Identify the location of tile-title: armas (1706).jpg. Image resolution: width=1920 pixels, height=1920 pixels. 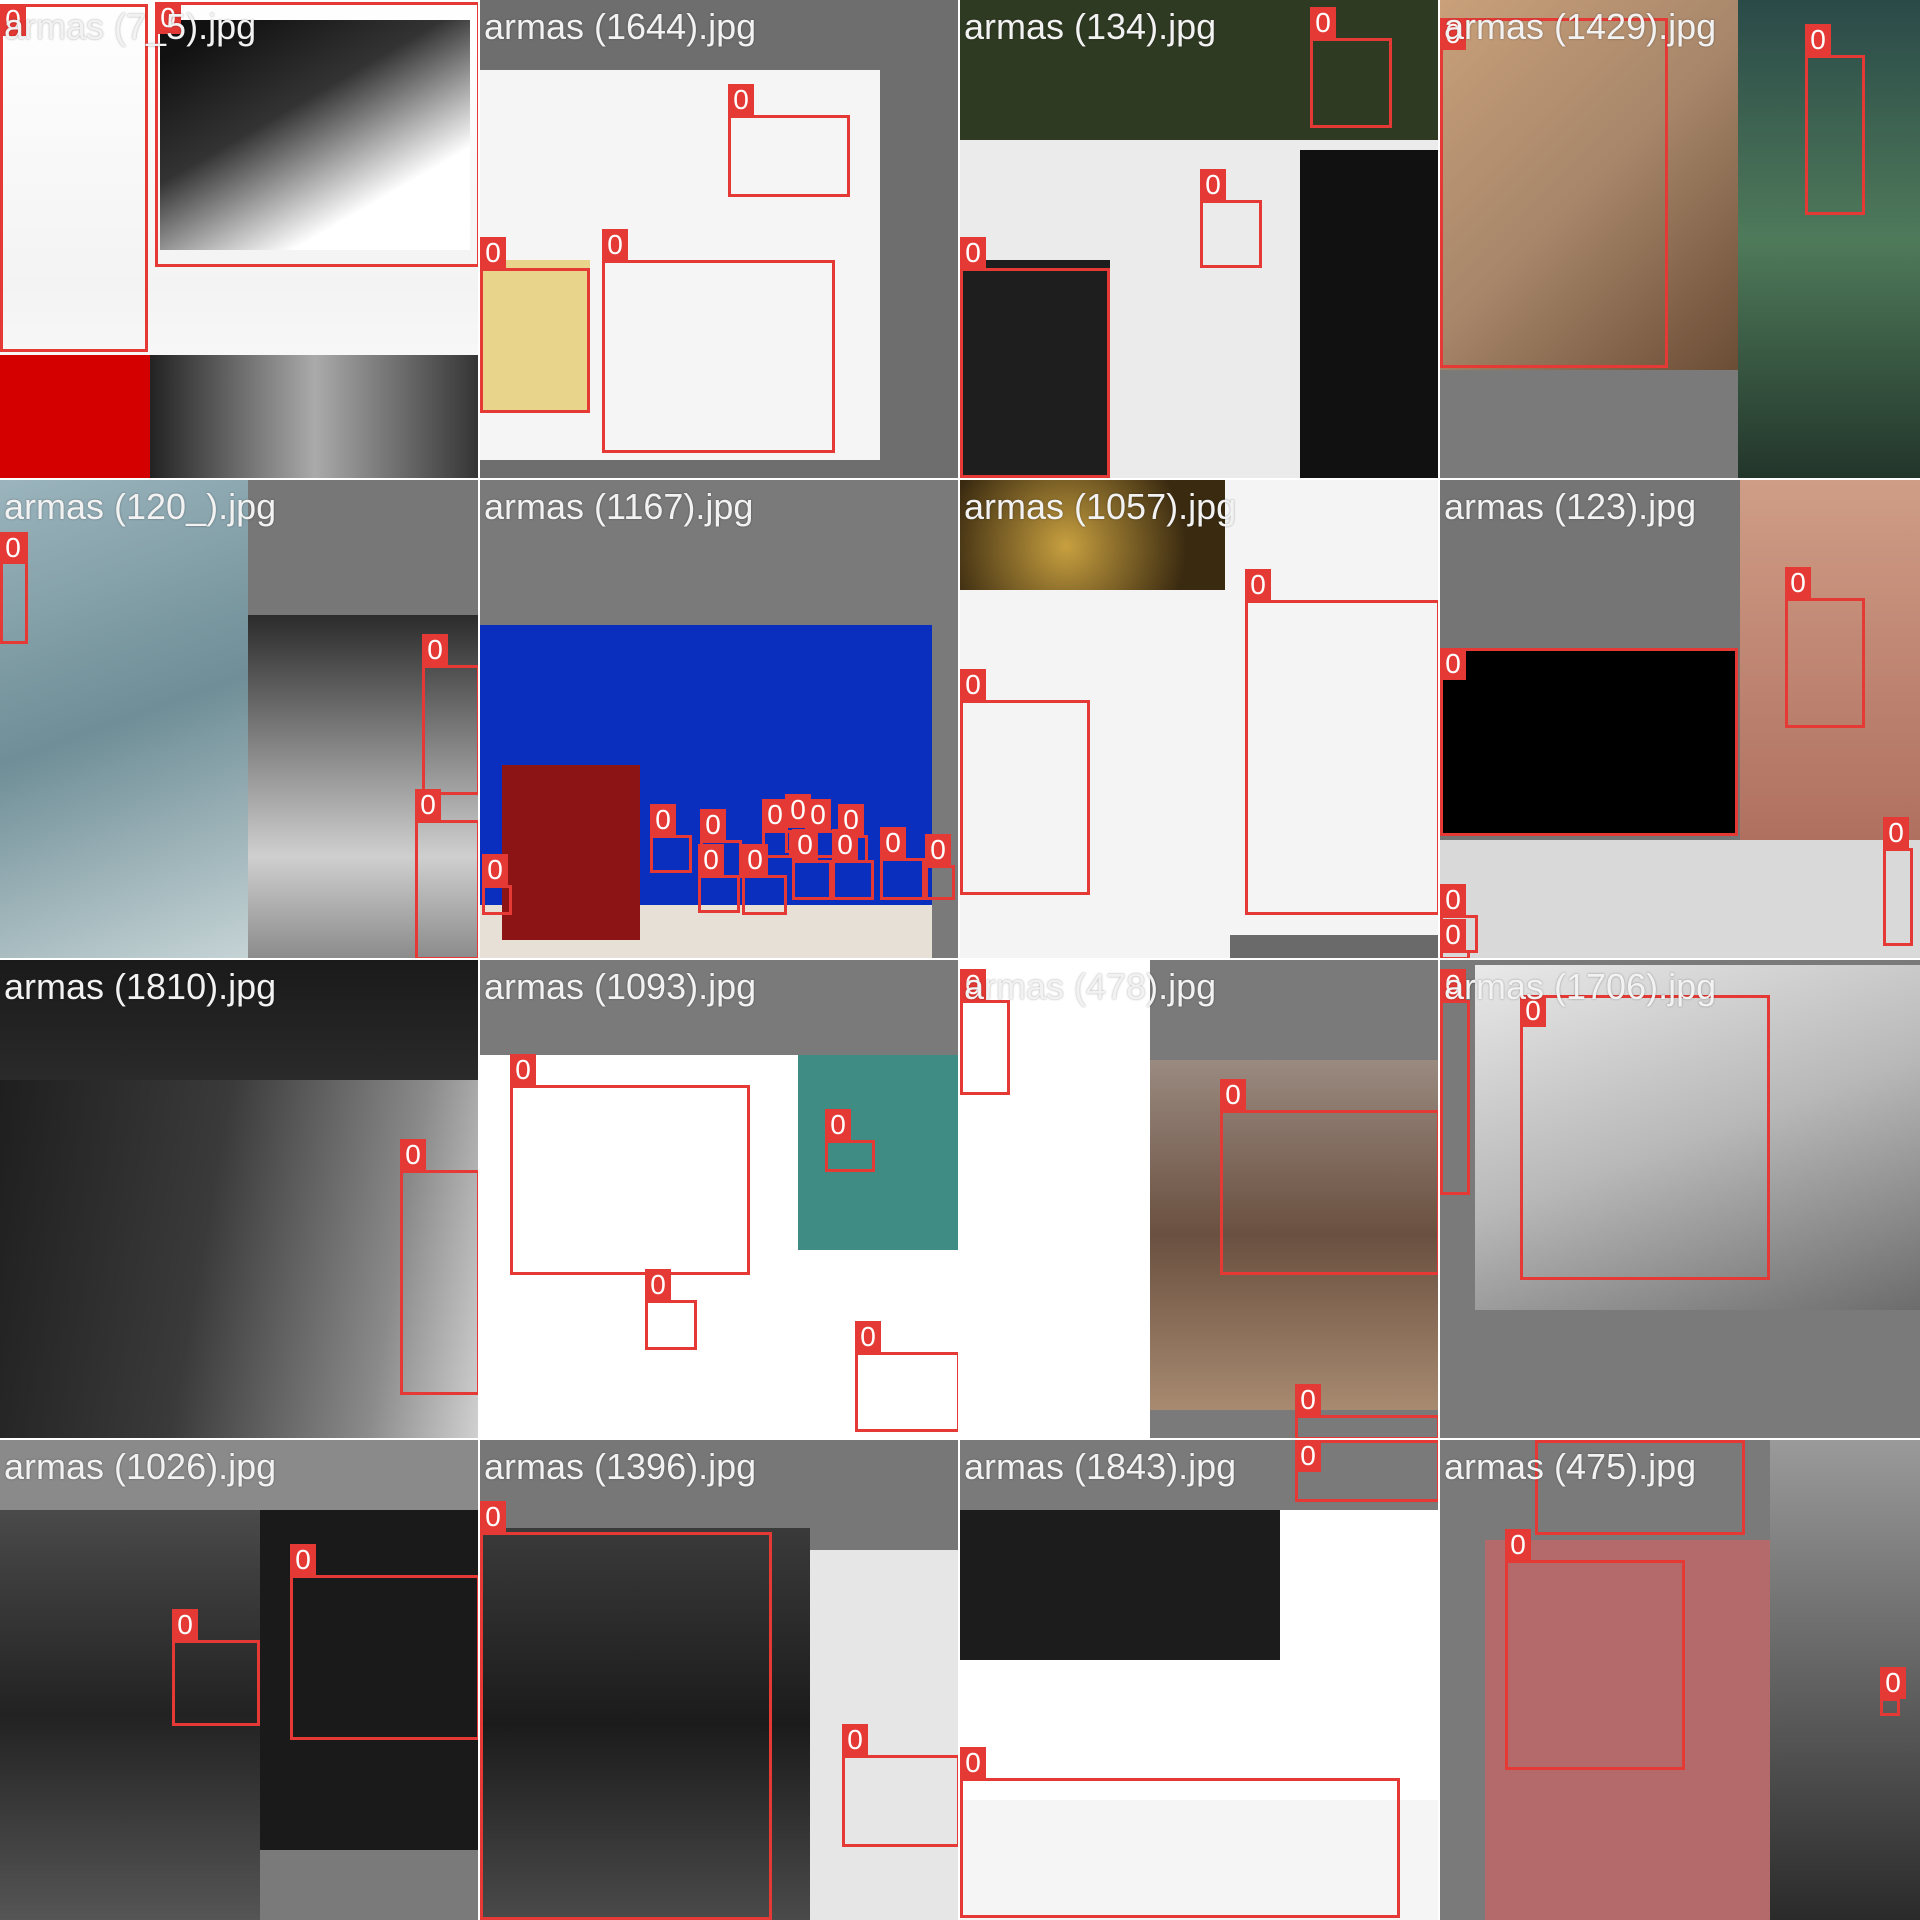
(1580, 986).